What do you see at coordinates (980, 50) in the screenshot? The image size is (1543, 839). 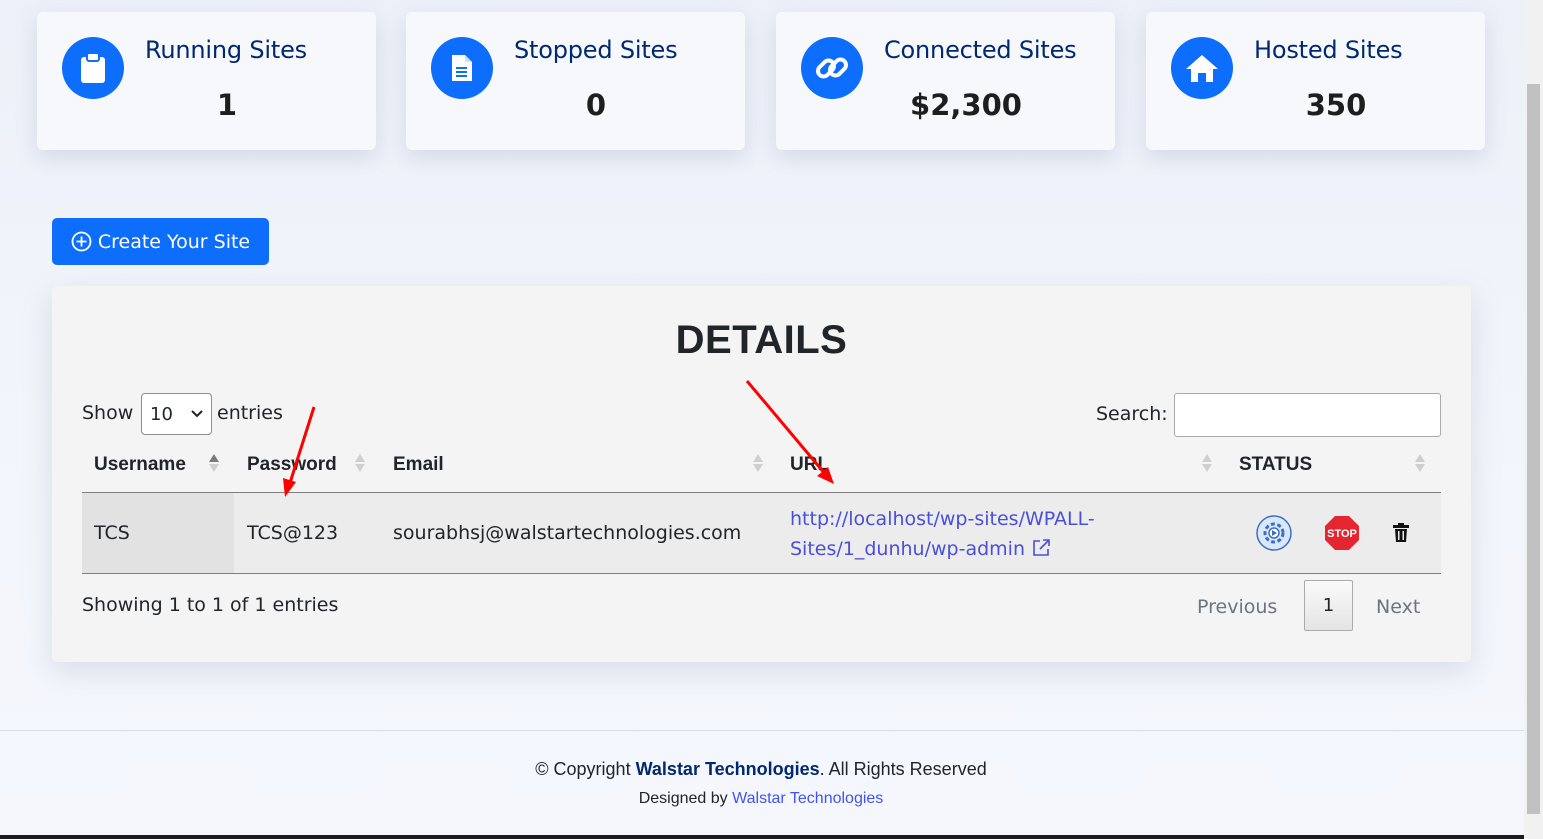 I see `stat-title: Connected Sites` at bounding box center [980, 50].